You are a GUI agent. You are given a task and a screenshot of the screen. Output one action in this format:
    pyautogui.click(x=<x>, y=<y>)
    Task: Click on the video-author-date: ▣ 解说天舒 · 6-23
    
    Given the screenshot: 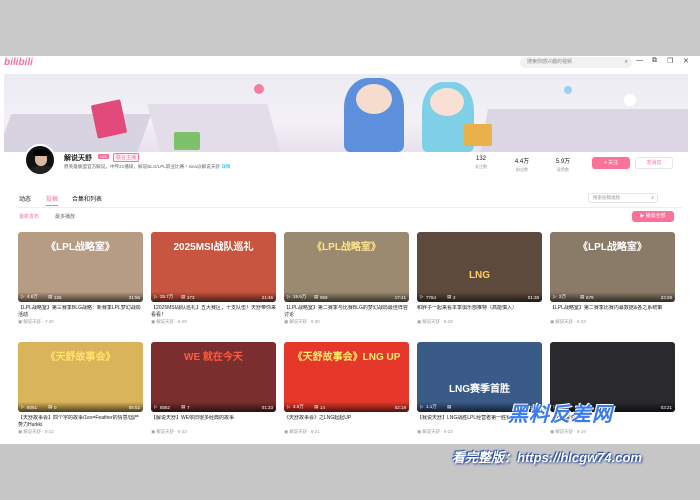 What is the action you would take?
    pyautogui.click(x=169, y=432)
    